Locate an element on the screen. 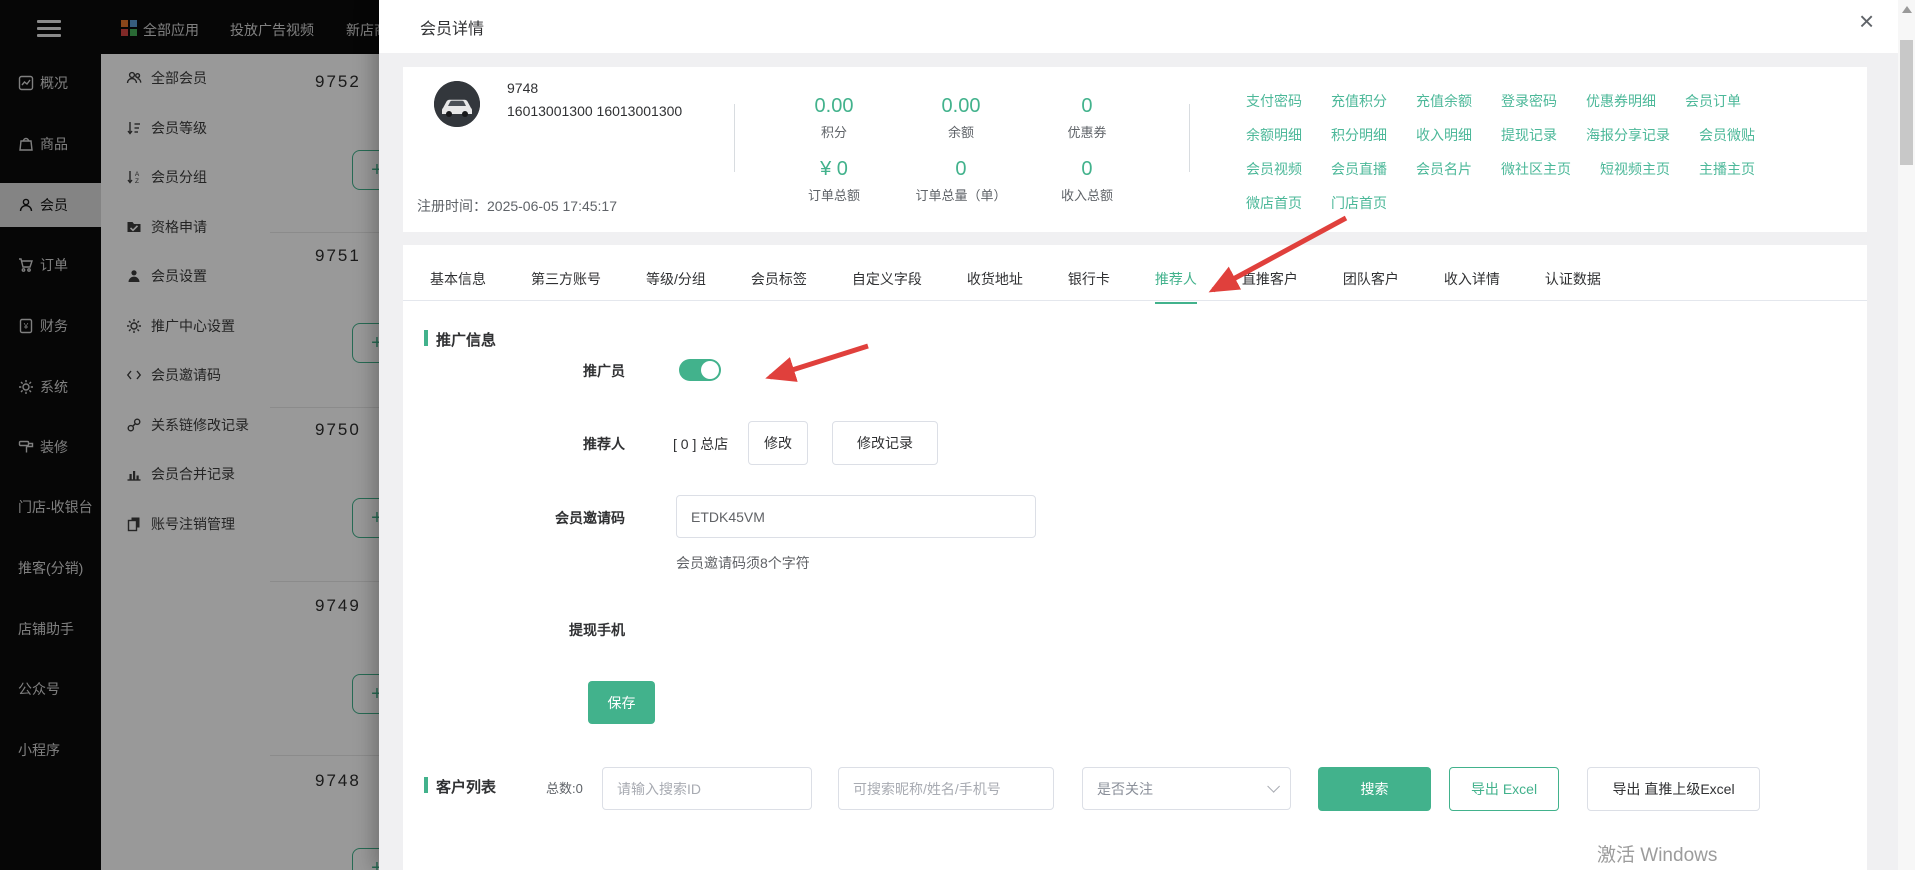 The image size is (1915, 870). link-login-password: 登录密码 is located at coordinates (1529, 101).